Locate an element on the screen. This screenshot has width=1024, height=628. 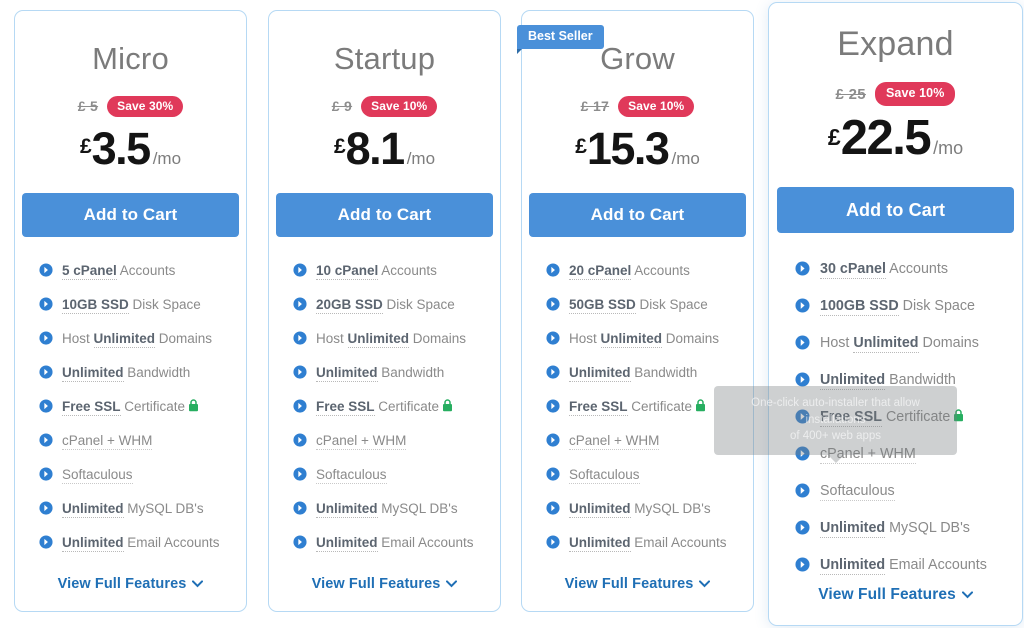
plan-name: Startup is located at coordinates (384, 58).